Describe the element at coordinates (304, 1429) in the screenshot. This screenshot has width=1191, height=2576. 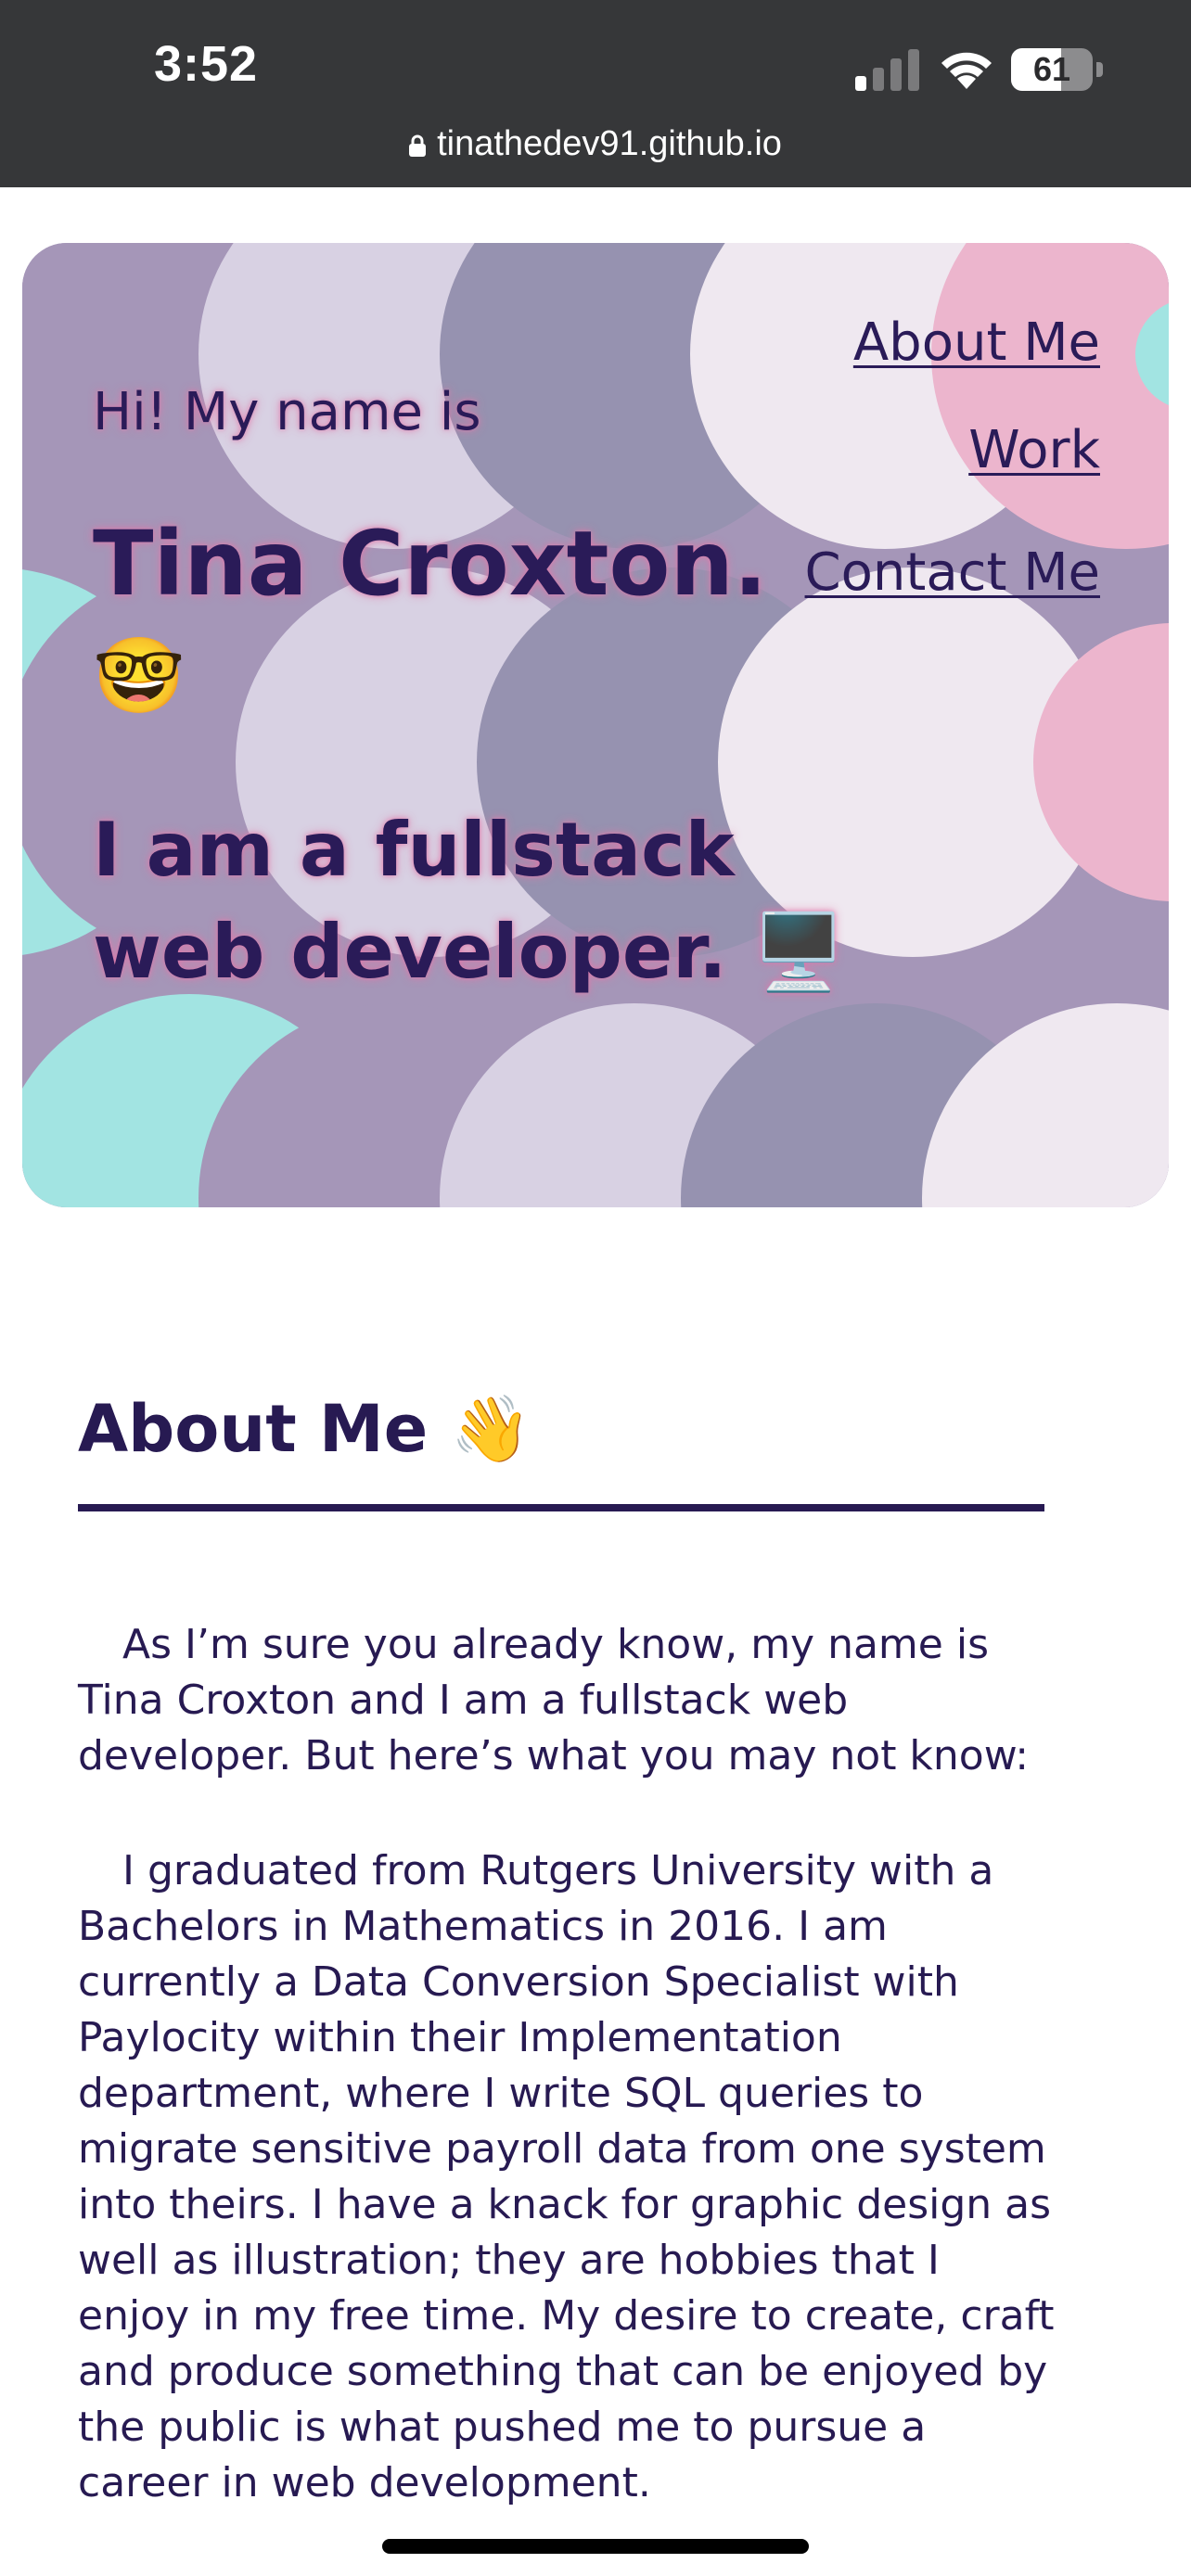
I see `about-heading: About Me 👋` at that location.